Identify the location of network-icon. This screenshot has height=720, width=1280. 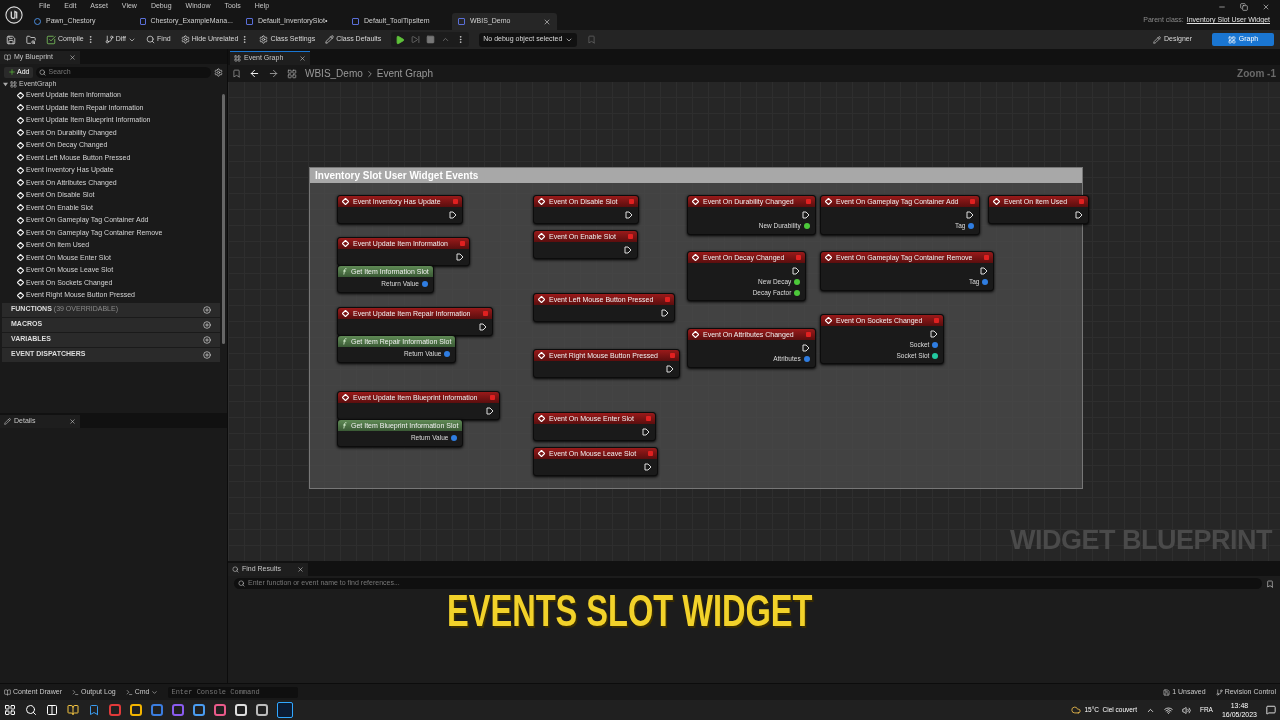
(1168, 710).